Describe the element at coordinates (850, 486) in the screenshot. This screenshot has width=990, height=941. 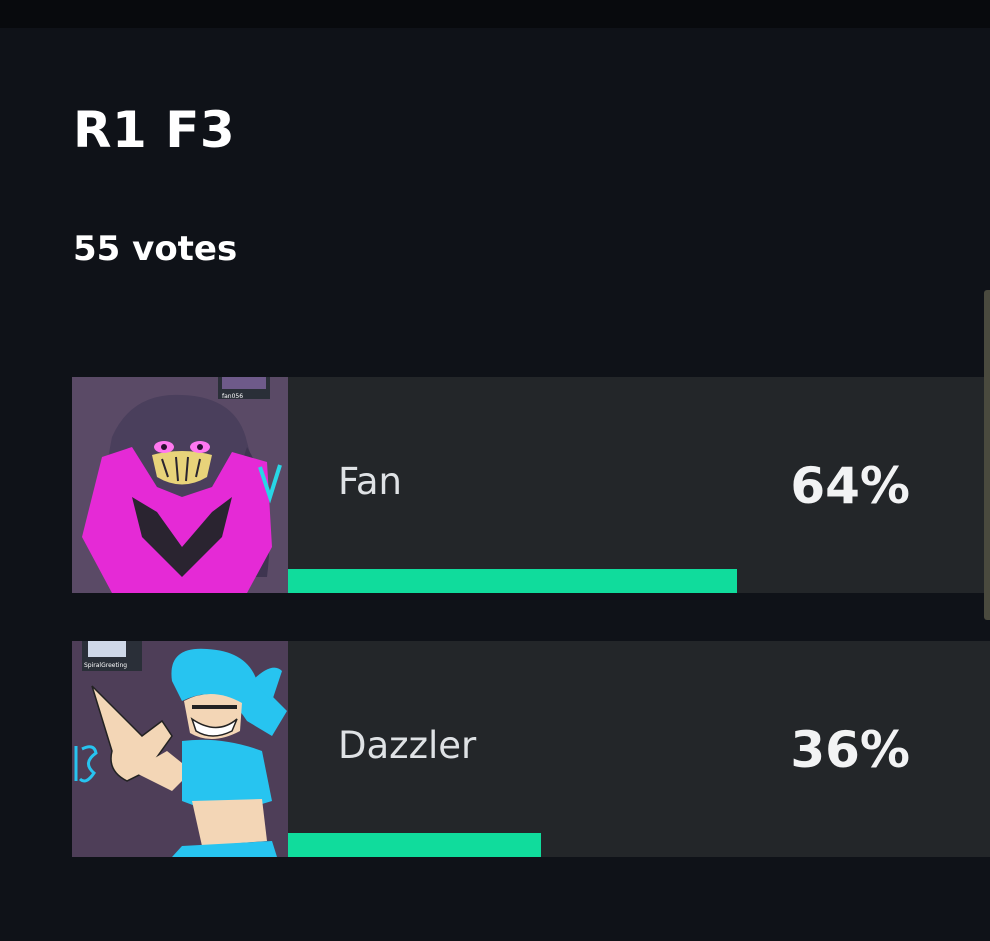
I see `option-percent-fan: 64%` at that location.